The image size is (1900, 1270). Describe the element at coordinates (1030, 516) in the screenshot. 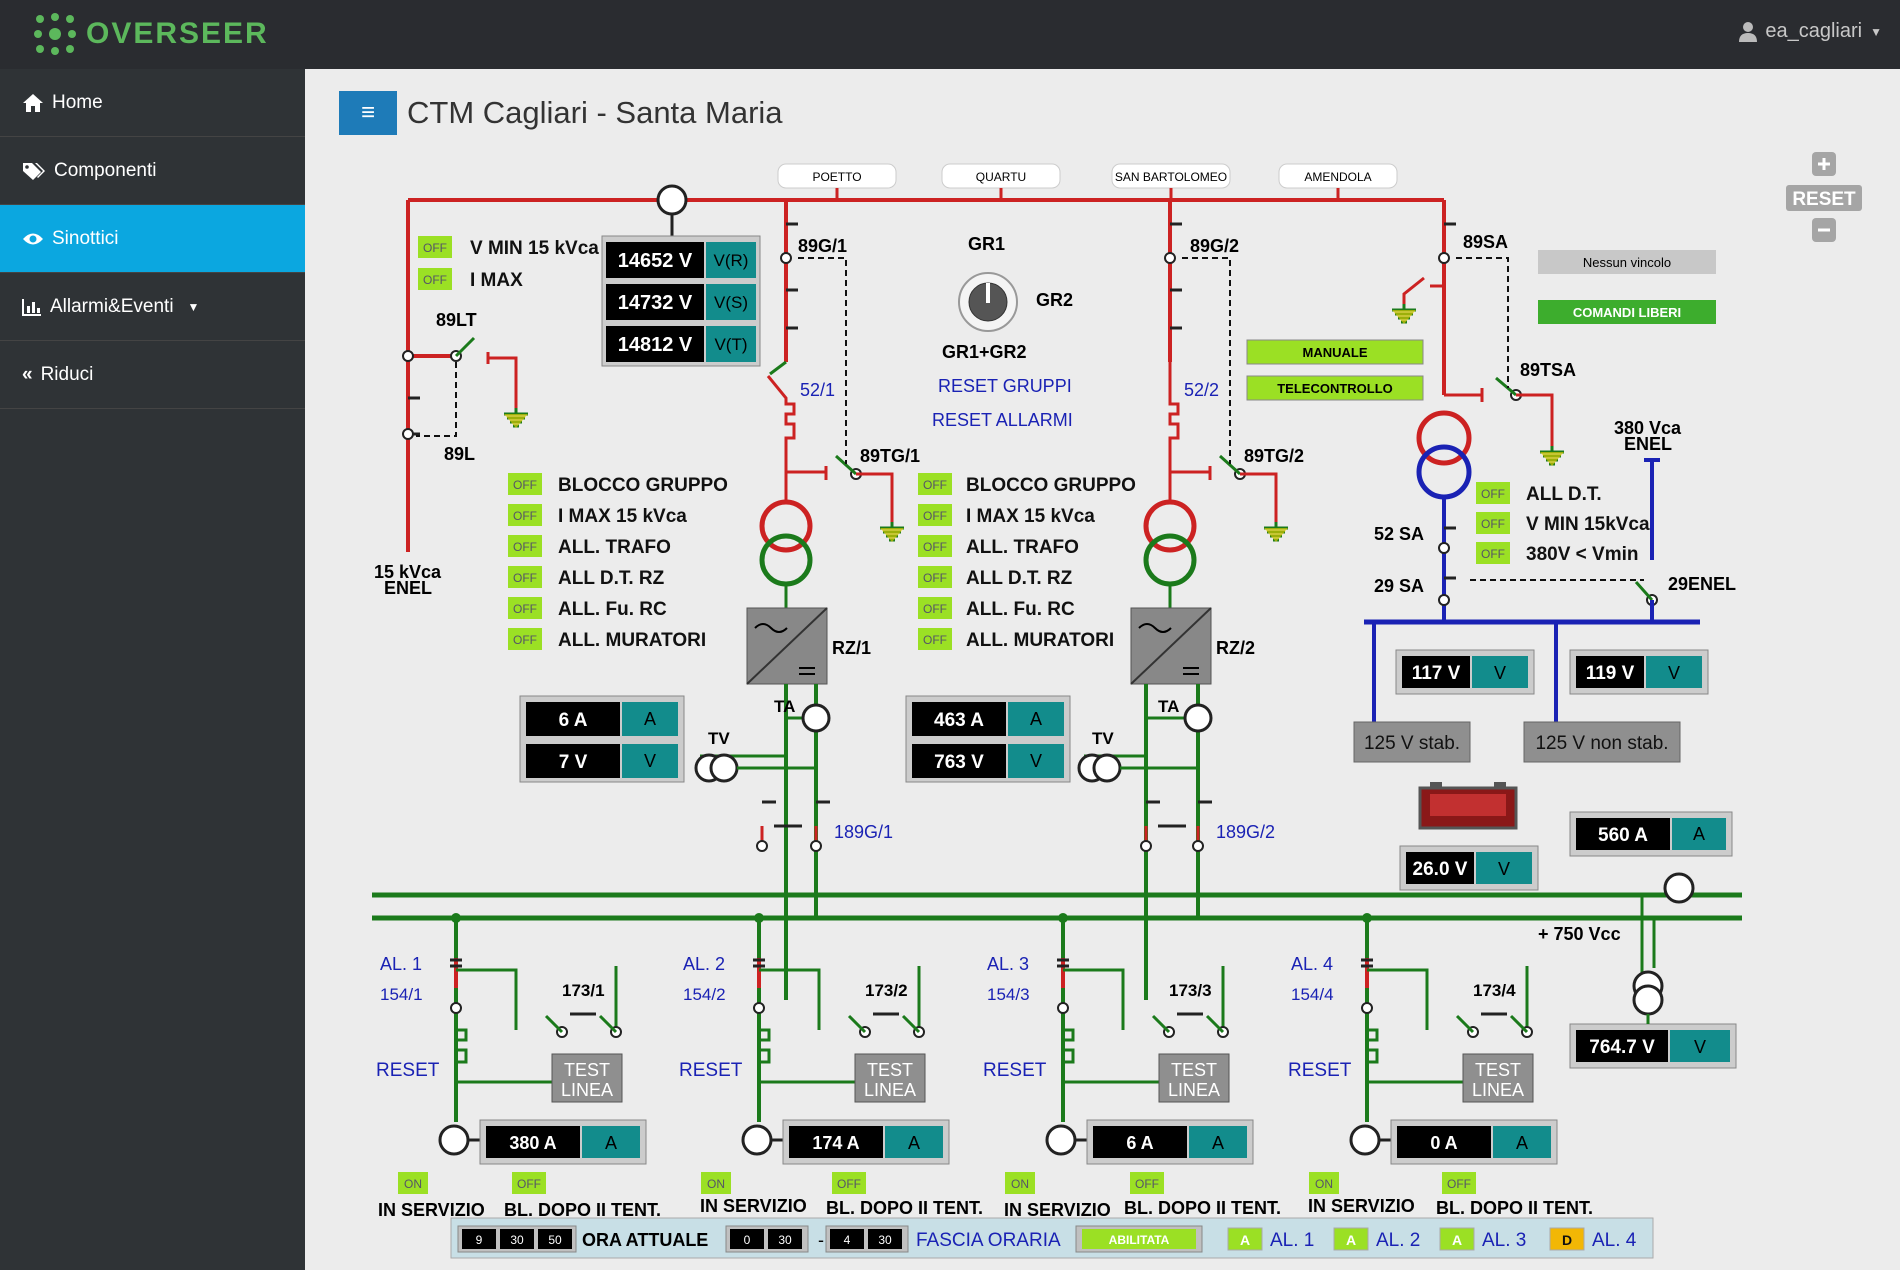

I see `svg-text: I MAX 15 kVca` at that location.